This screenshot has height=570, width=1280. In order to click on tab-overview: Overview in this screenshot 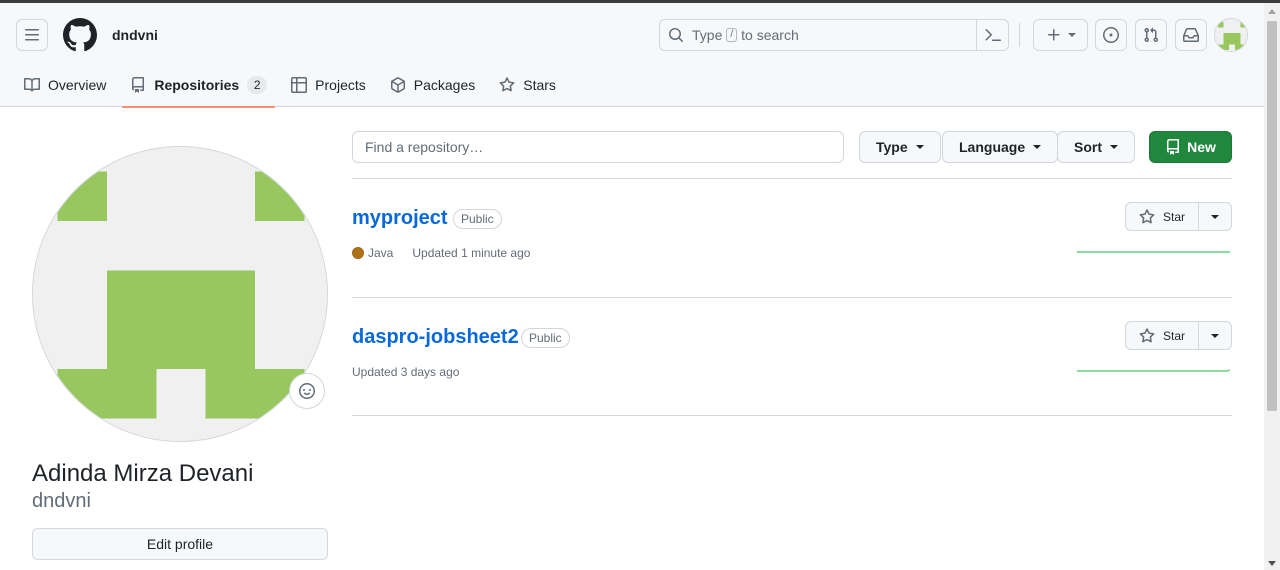, I will do `click(65, 85)`.